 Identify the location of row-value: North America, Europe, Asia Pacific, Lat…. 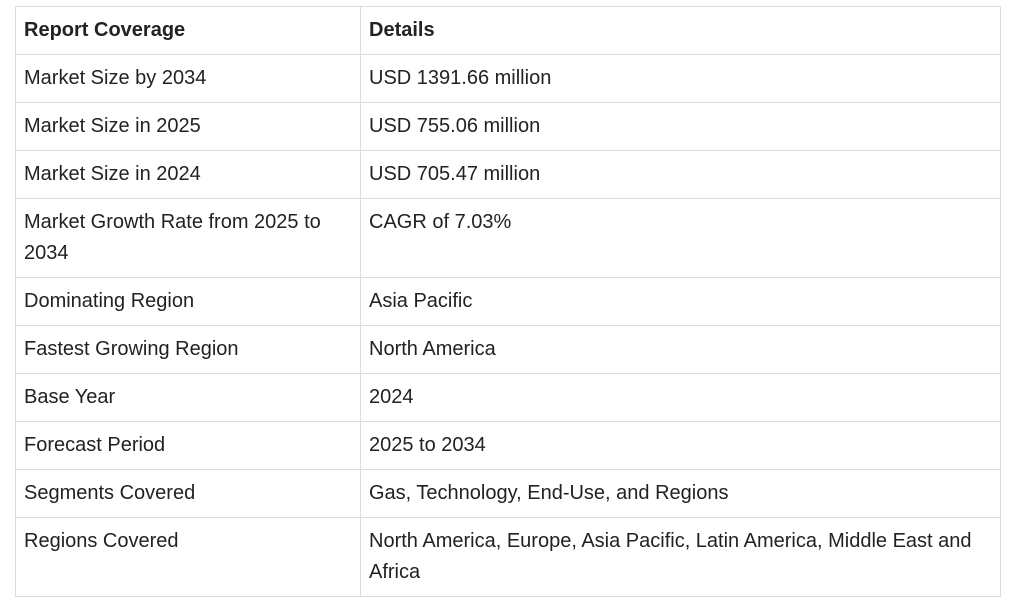
(680, 557).